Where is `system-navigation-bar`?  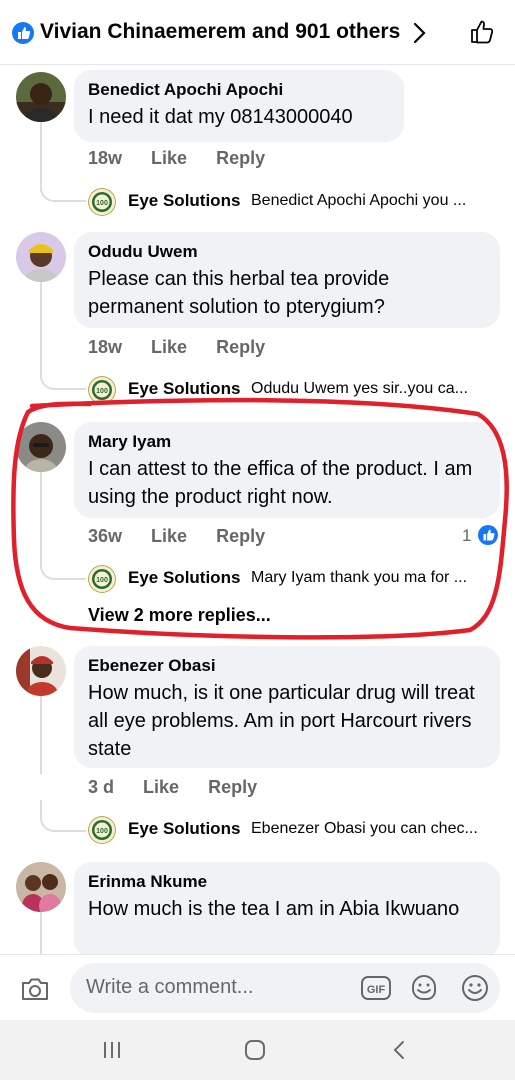 system-navigation-bar is located at coordinates (257, 1050).